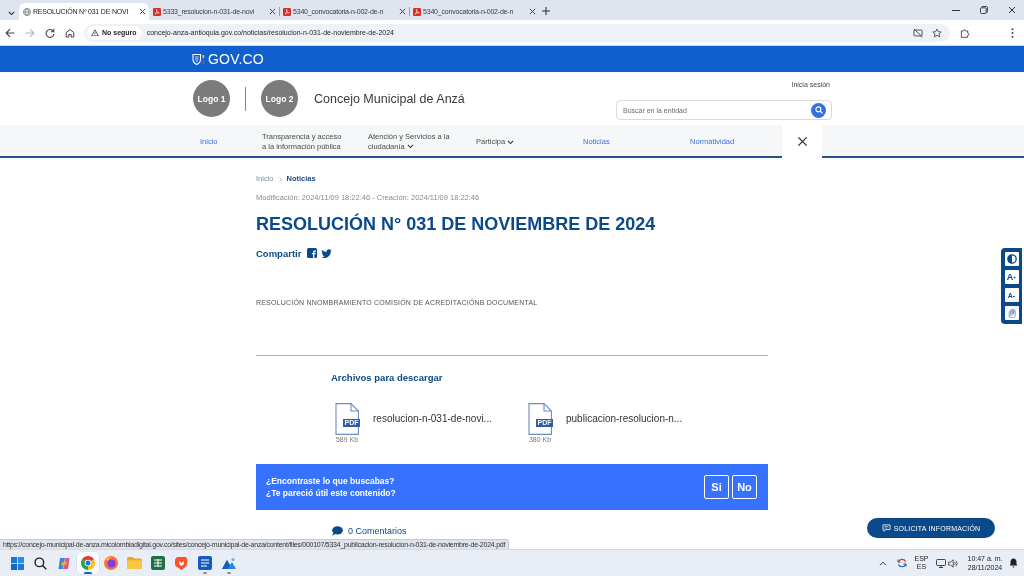  What do you see at coordinates (902, 563) in the screenshot?
I see `sync-icon` at bounding box center [902, 563].